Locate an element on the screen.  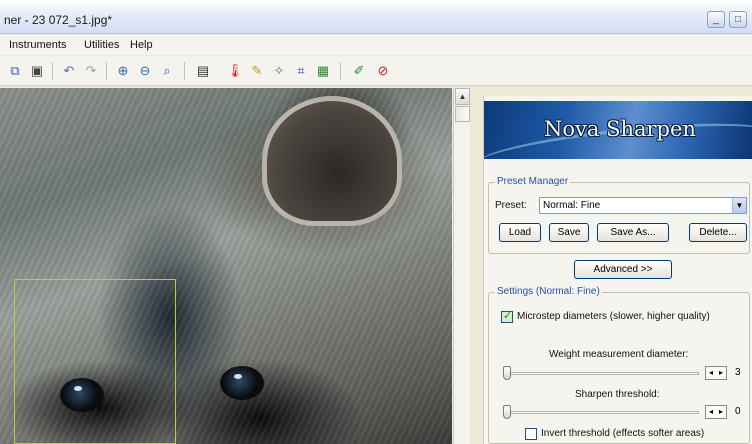
toolbar: ⧉ ▣ ↶ ↷ ⊕ ⊖ ⌕ ▤ 🌡 ✎ ✧ ⌗ ▦ ✐ ⊘ is located at coordinates (376, 71).